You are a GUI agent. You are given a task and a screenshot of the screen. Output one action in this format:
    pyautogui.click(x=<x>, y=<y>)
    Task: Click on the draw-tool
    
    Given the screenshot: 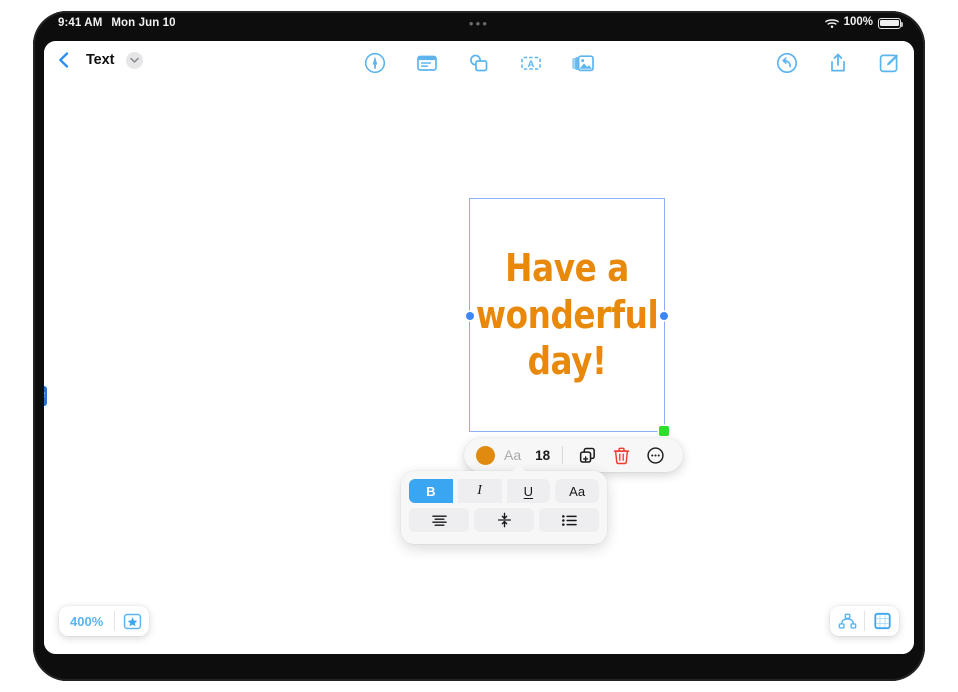 What is the action you would take?
    pyautogui.click(x=375, y=63)
    